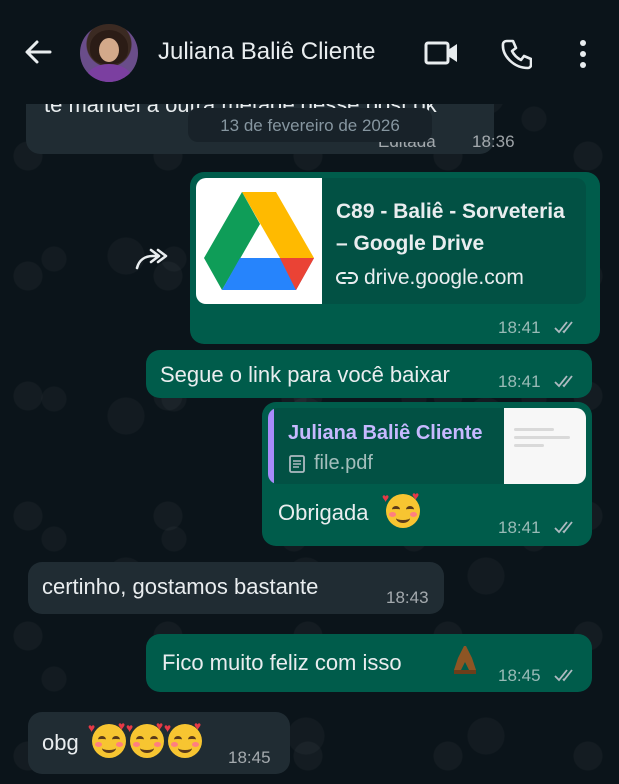 The height and width of the screenshot is (784, 619). What do you see at coordinates (38, 52) in the screenshot?
I see `arrow-left-icon` at bounding box center [38, 52].